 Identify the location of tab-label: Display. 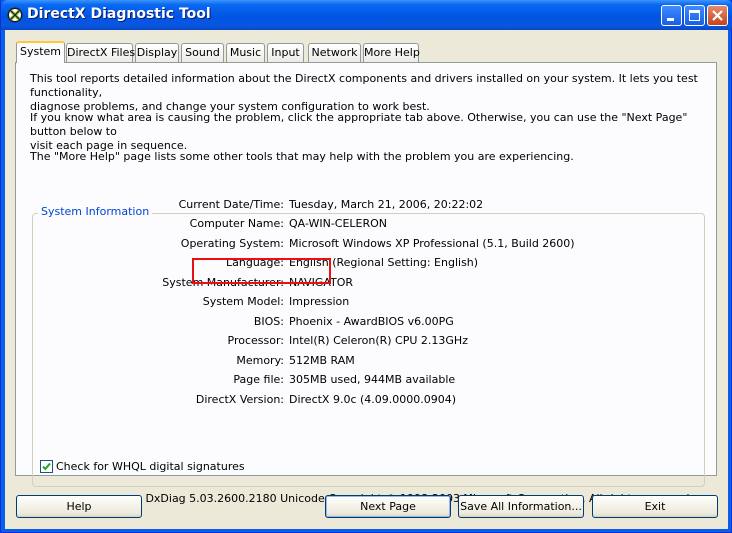
(157, 52).